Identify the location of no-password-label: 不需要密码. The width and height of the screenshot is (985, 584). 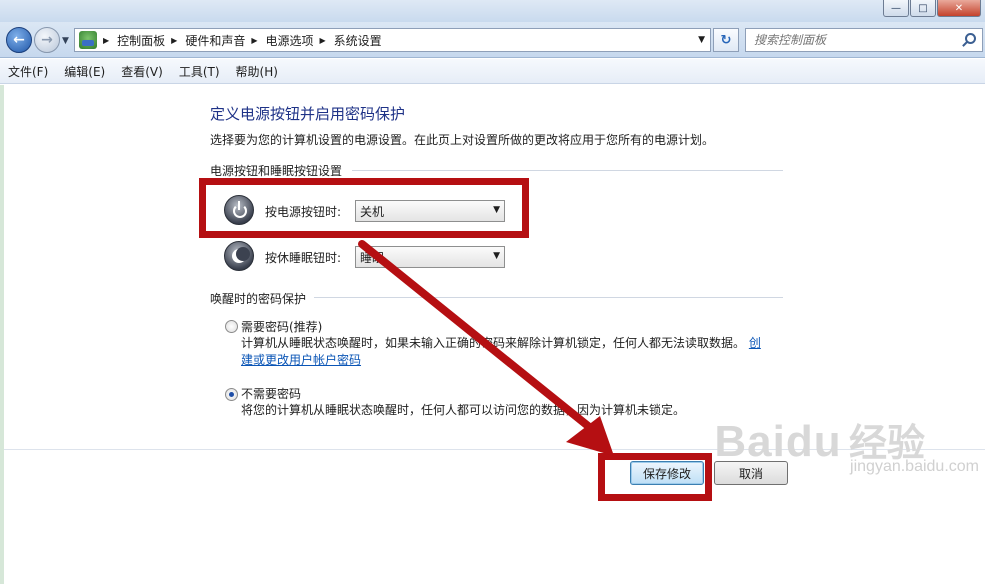
(271, 393).